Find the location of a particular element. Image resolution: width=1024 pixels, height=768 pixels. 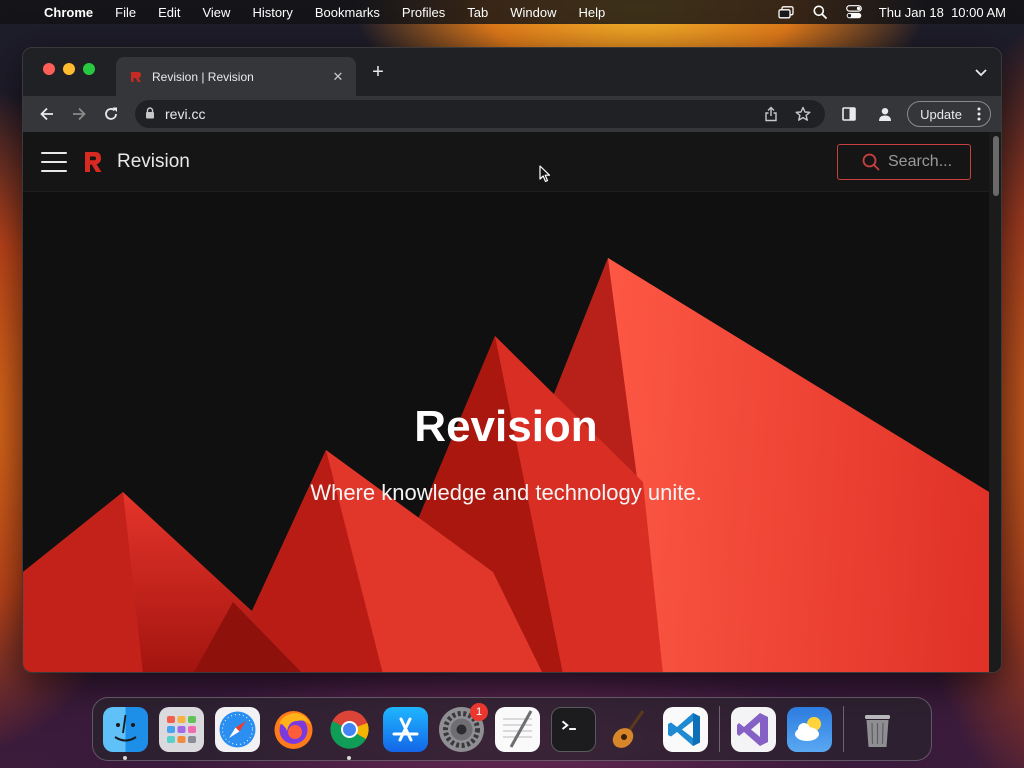

bookmark-star-icon is located at coordinates (803, 114).